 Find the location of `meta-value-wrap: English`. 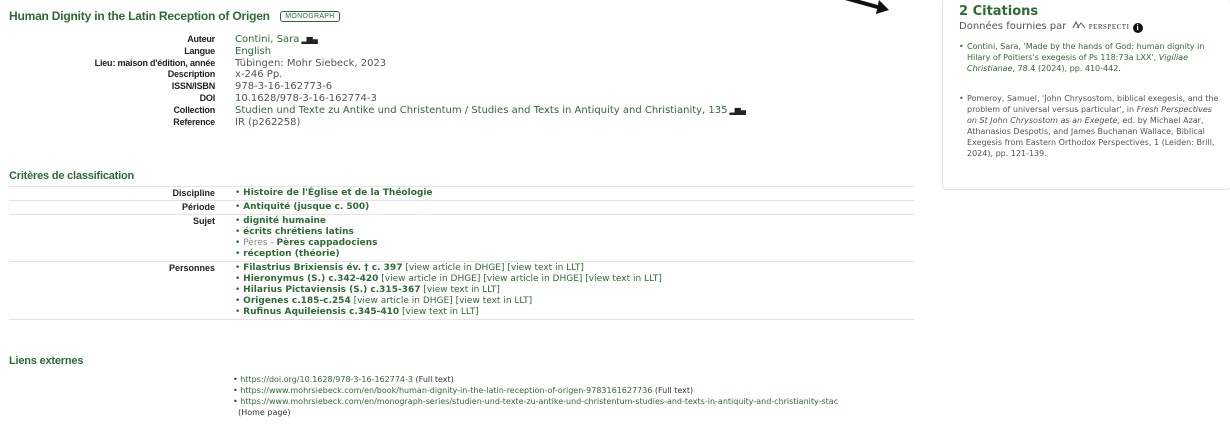

meta-value-wrap: English is located at coordinates (243, 52).